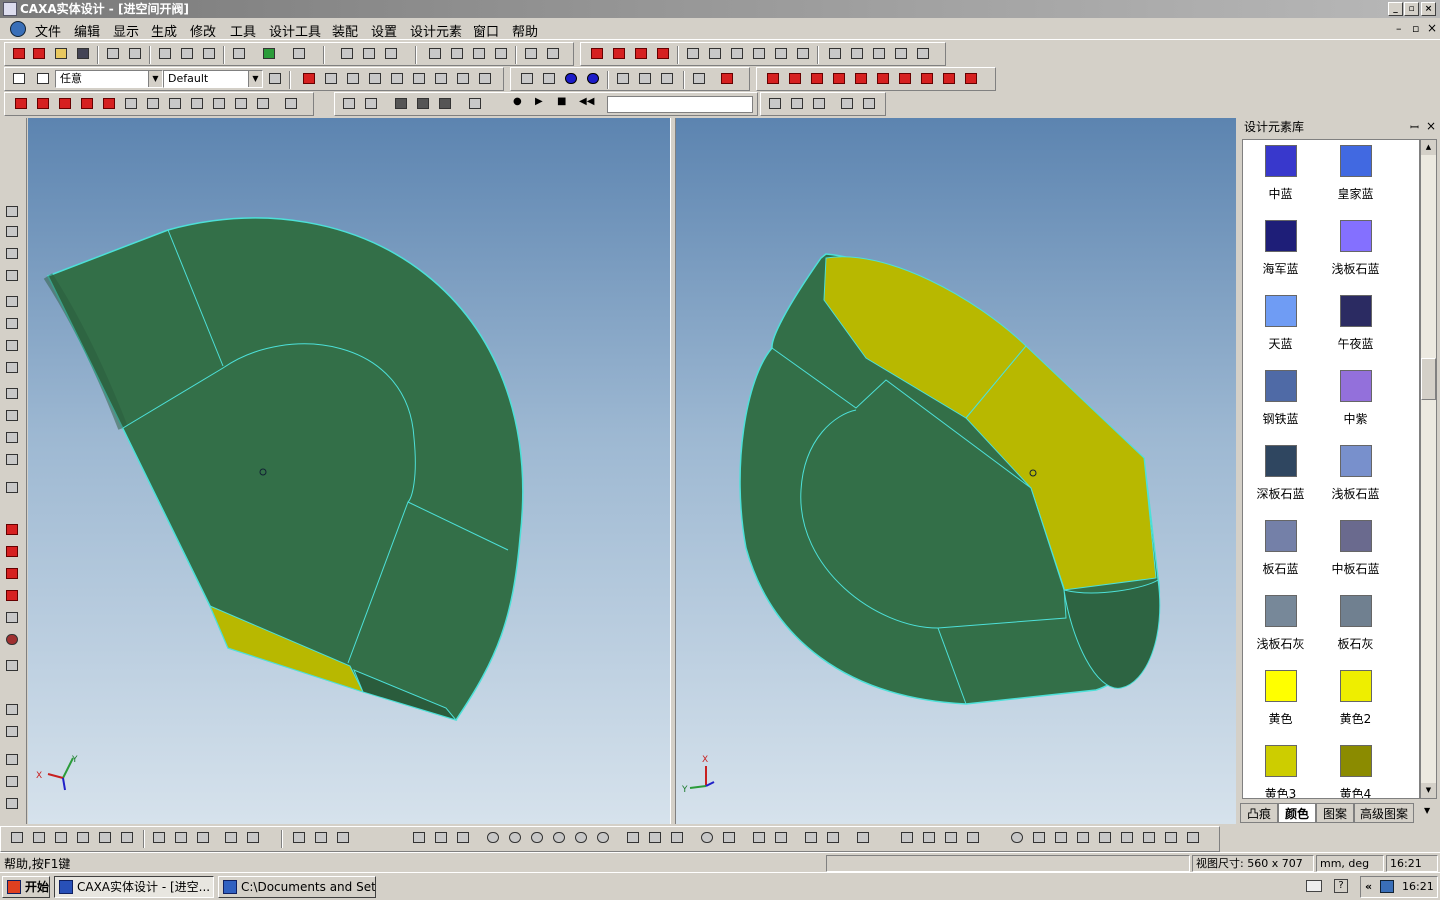  What do you see at coordinates (12, 276) in the screenshot?
I see `roll-icon` at bounding box center [12, 276].